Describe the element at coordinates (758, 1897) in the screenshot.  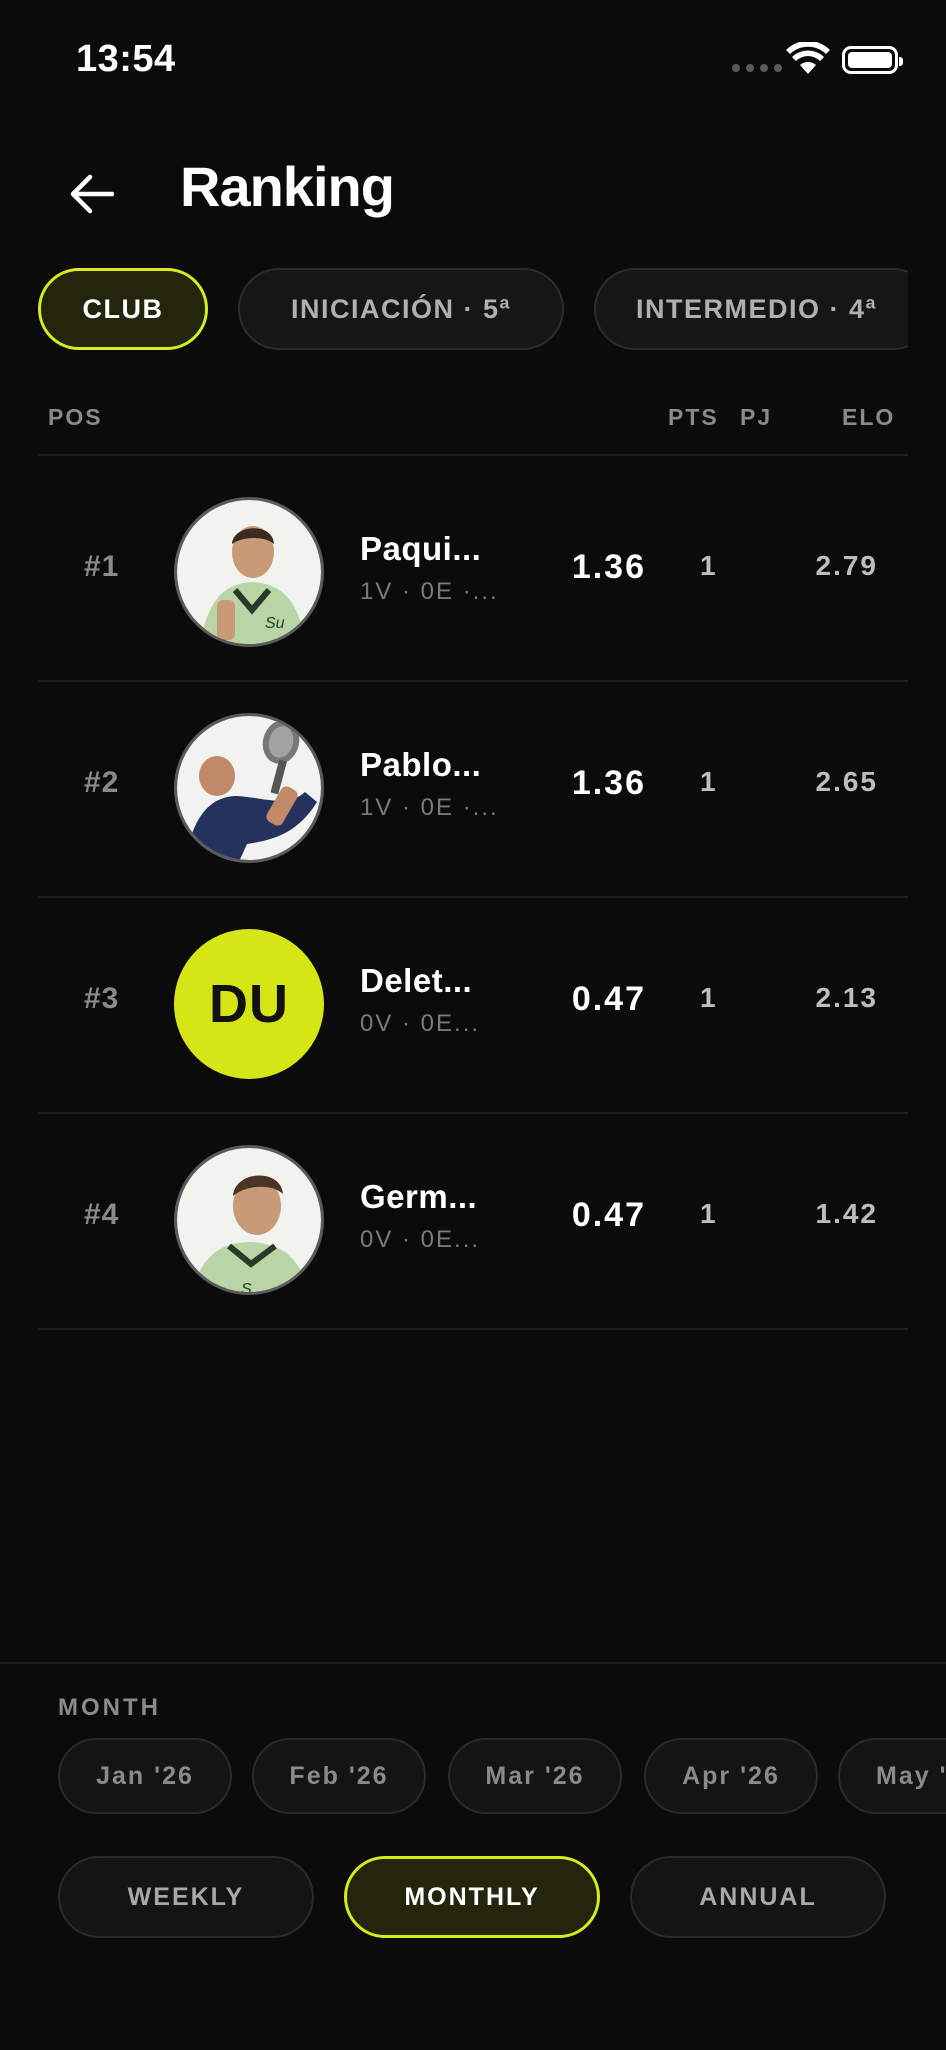
I see `period-annual-button: ANNUAL` at that location.